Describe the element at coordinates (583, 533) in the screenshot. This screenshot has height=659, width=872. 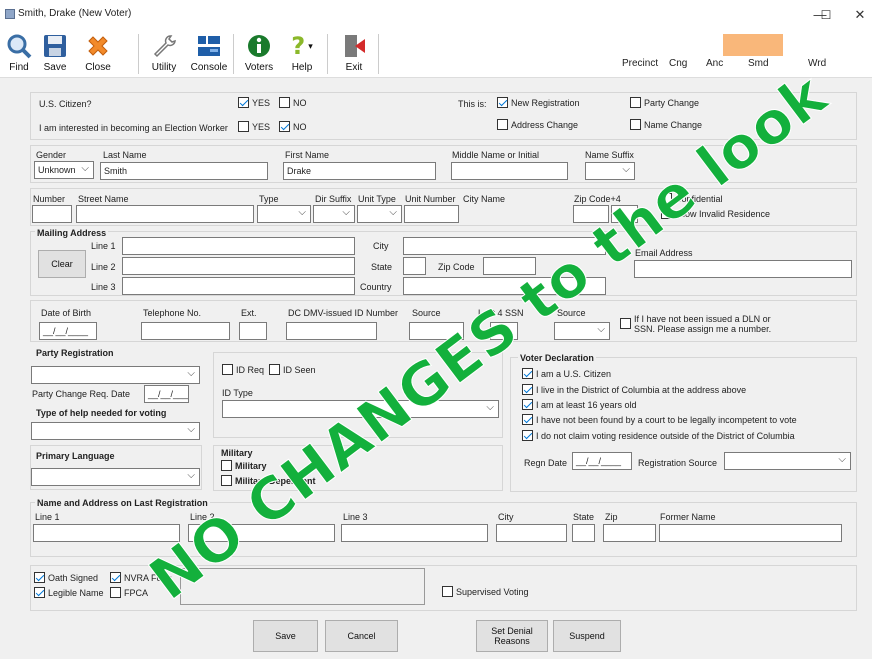
I see `last-state-input` at that location.